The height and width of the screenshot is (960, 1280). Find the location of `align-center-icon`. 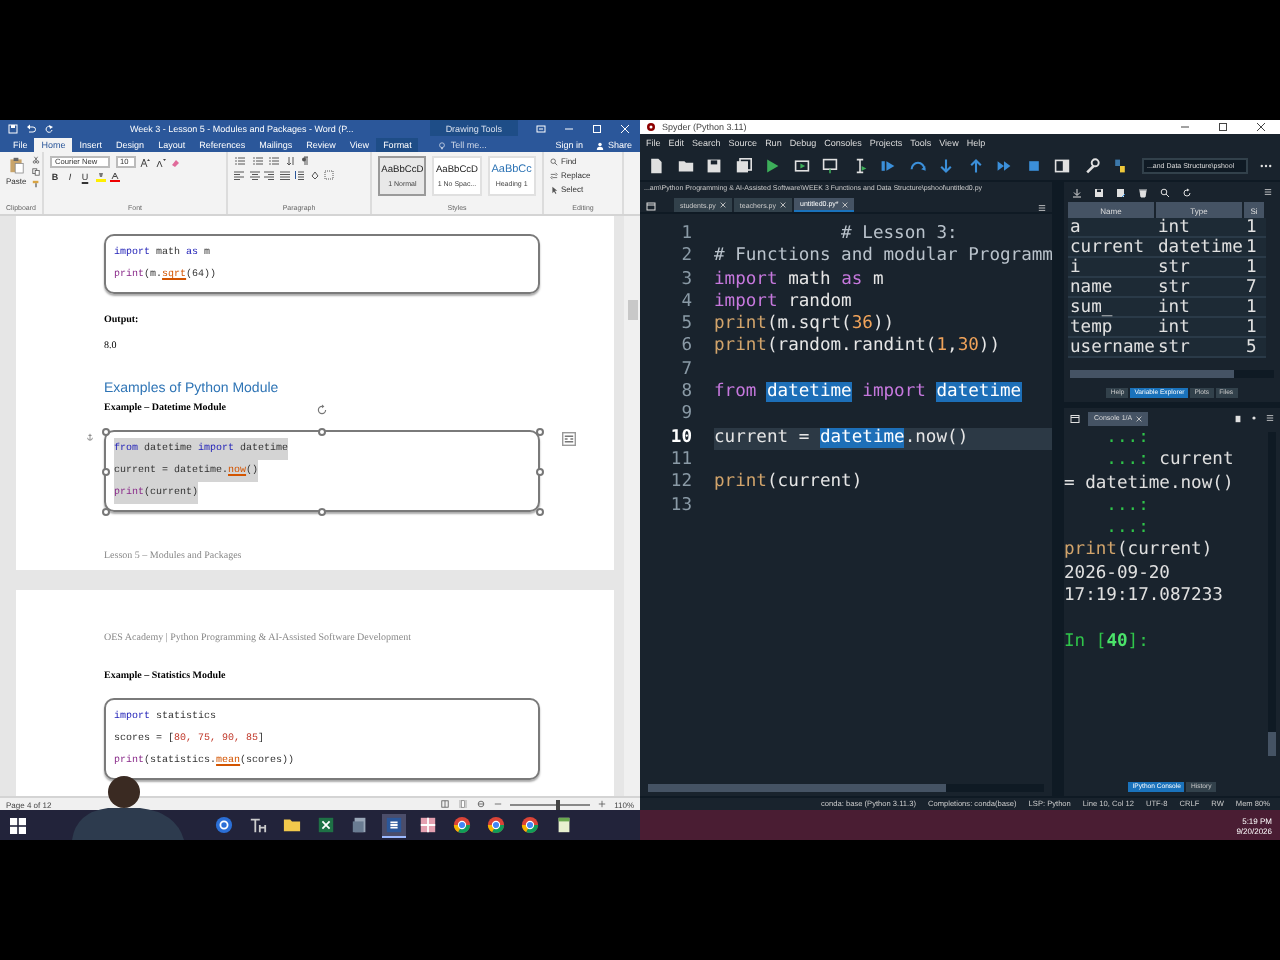

align-center-icon is located at coordinates (254, 175).